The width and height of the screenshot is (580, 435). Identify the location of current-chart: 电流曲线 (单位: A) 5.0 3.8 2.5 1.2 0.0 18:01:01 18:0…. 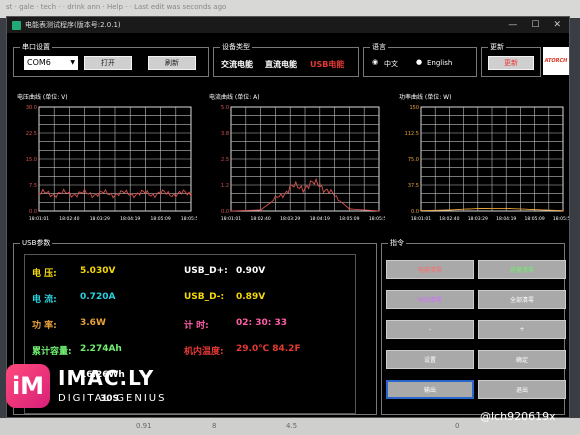
(296, 160).